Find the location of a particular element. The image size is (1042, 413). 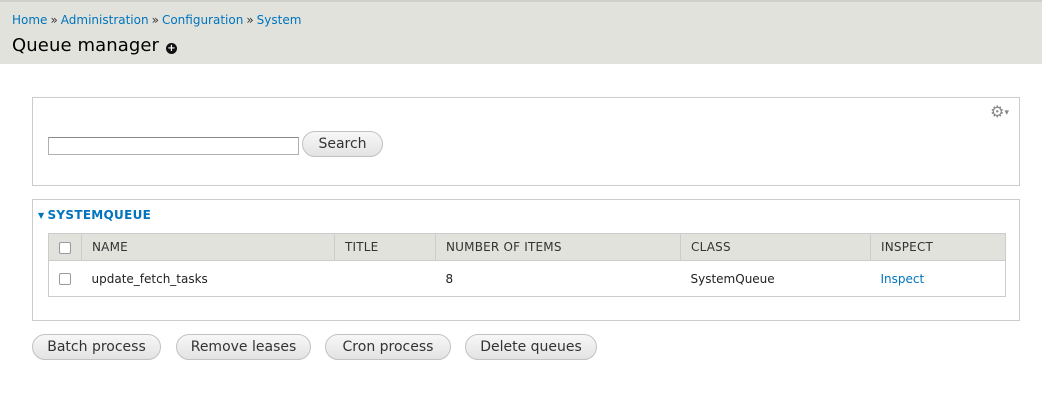

search-input is located at coordinates (173, 146).